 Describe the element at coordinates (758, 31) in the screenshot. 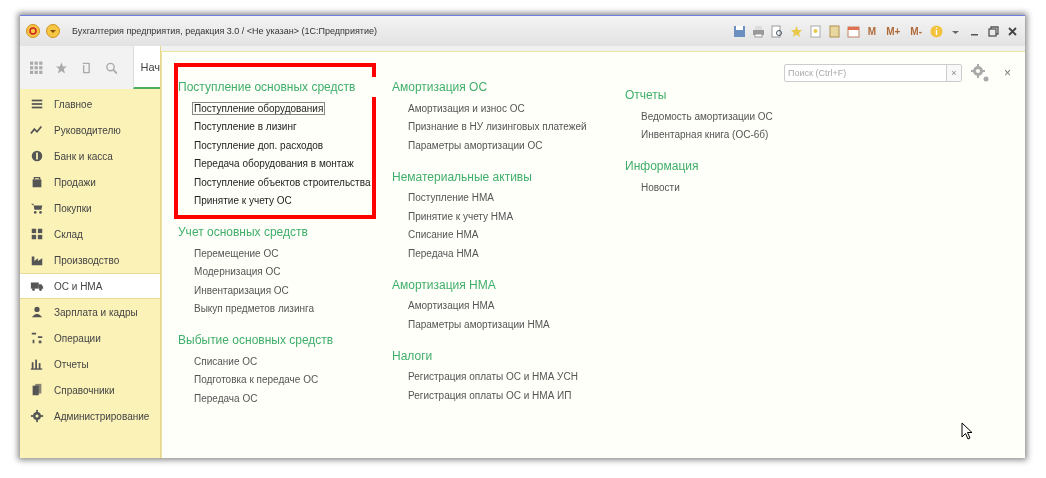

I see `print-icon` at that location.